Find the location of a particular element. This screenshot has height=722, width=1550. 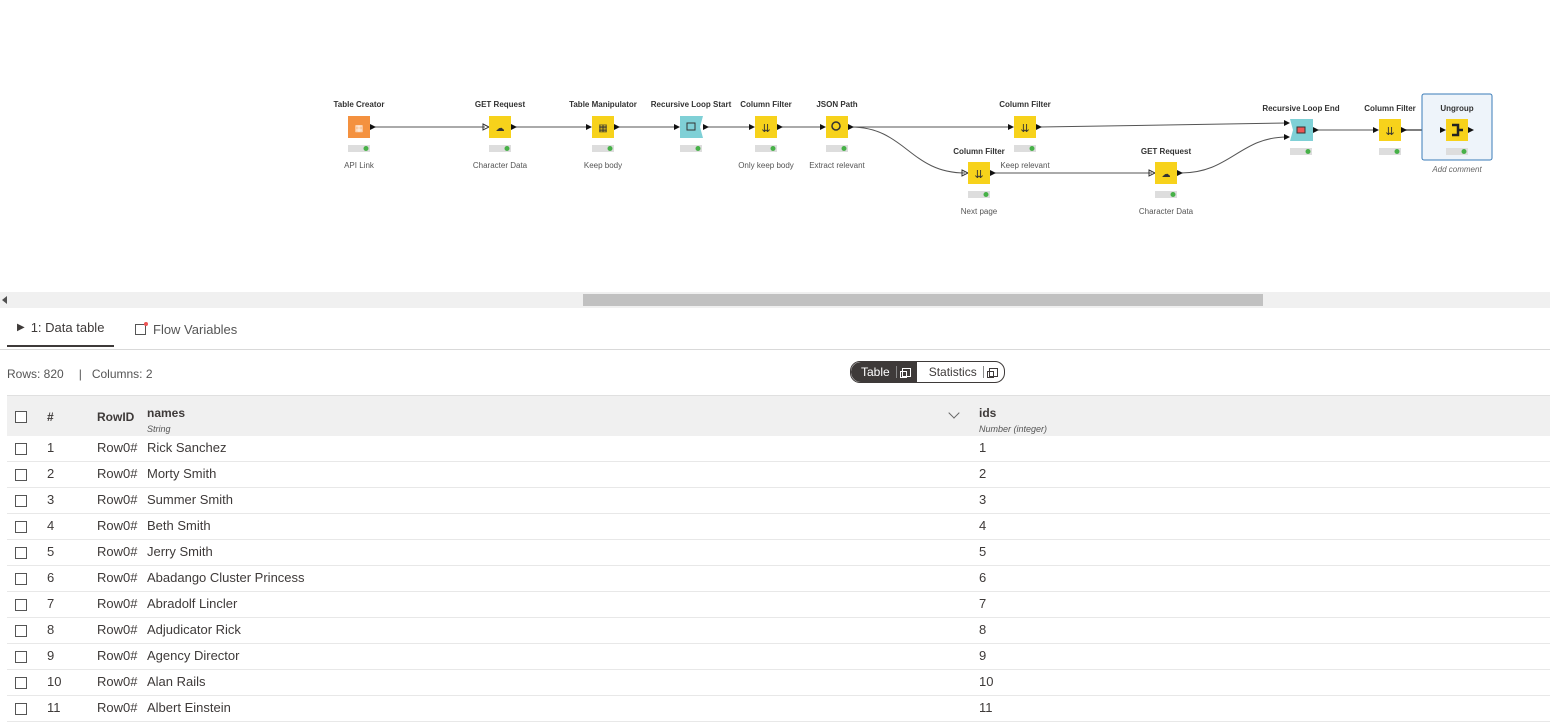

cell-id: 8 is located at coordinates (983, 629).